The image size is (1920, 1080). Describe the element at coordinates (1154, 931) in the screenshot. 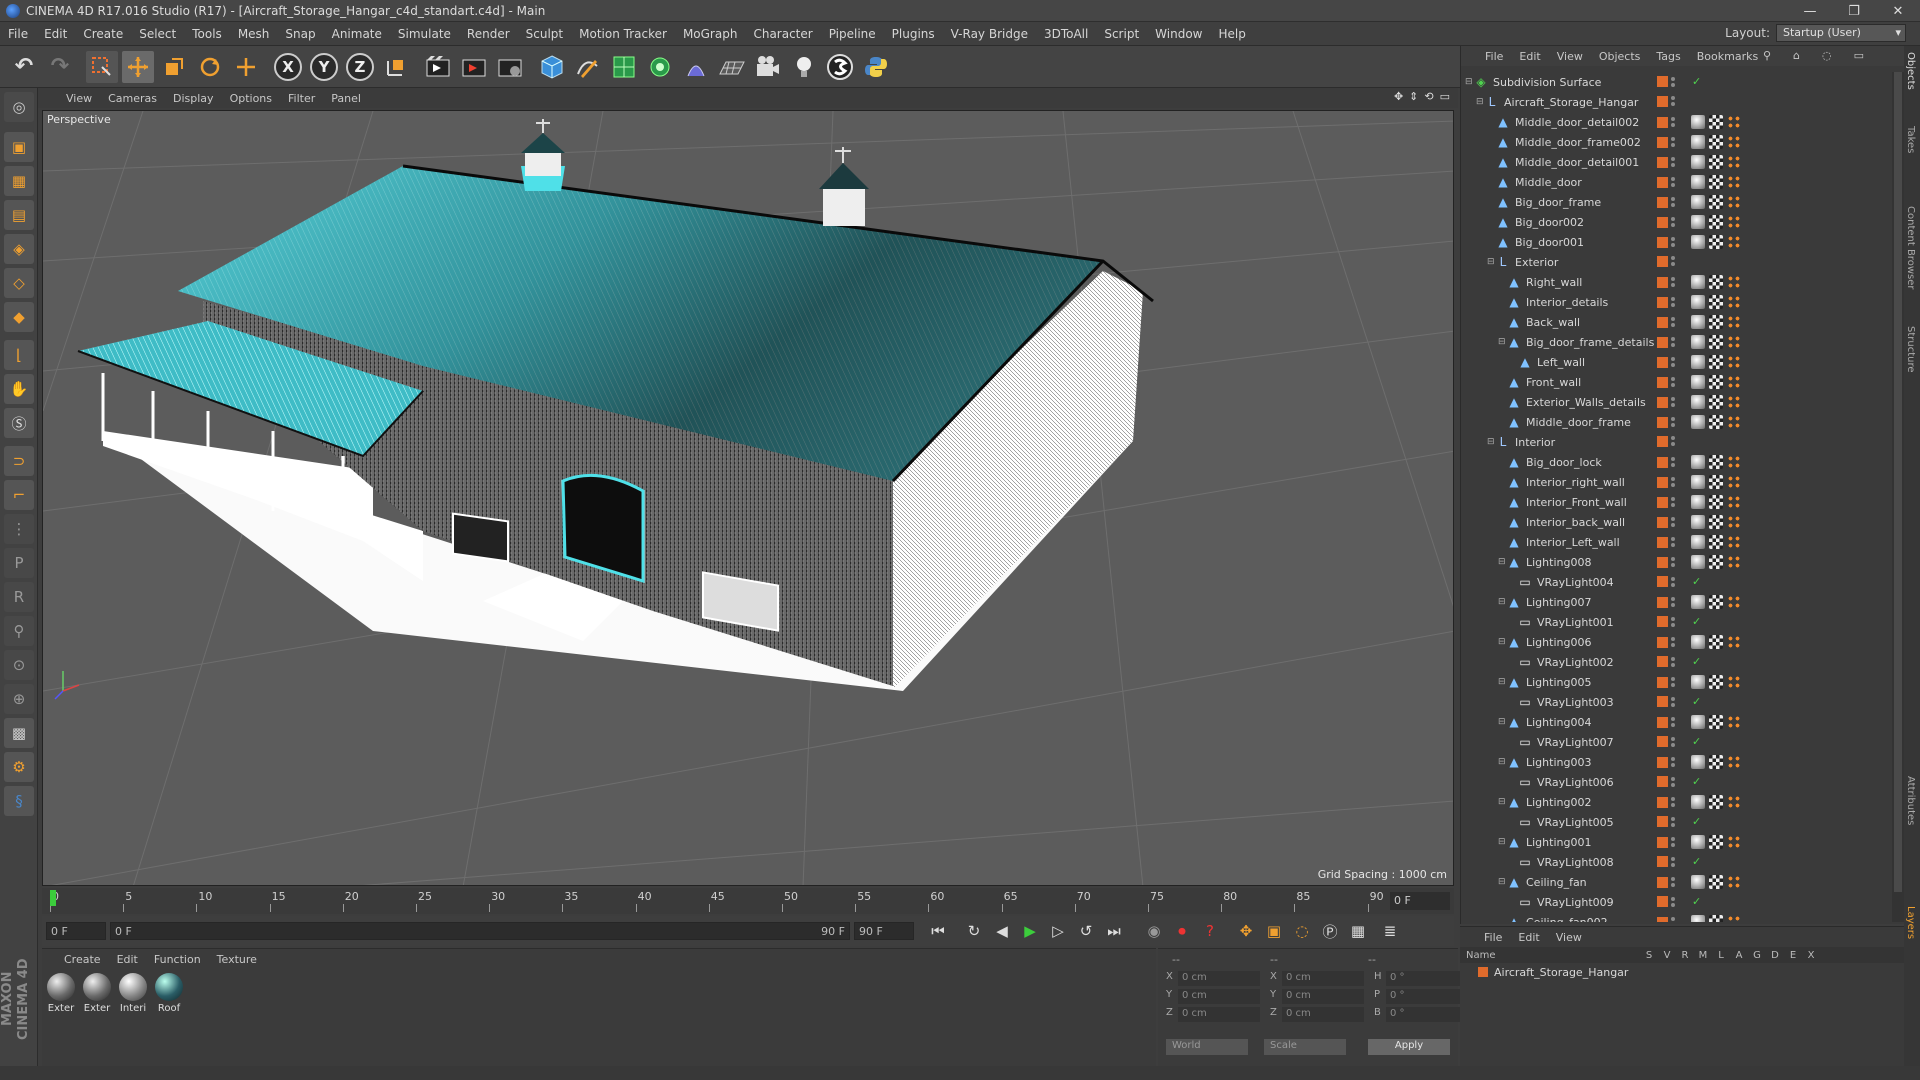

I see `record-keyframe-icon: ◉` at that location.